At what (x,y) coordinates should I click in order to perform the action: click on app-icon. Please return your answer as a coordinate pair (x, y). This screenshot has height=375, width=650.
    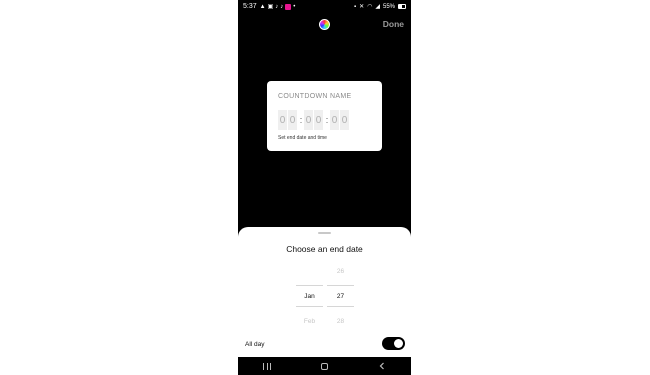
    Looking at the image, I should click on (288, 6).